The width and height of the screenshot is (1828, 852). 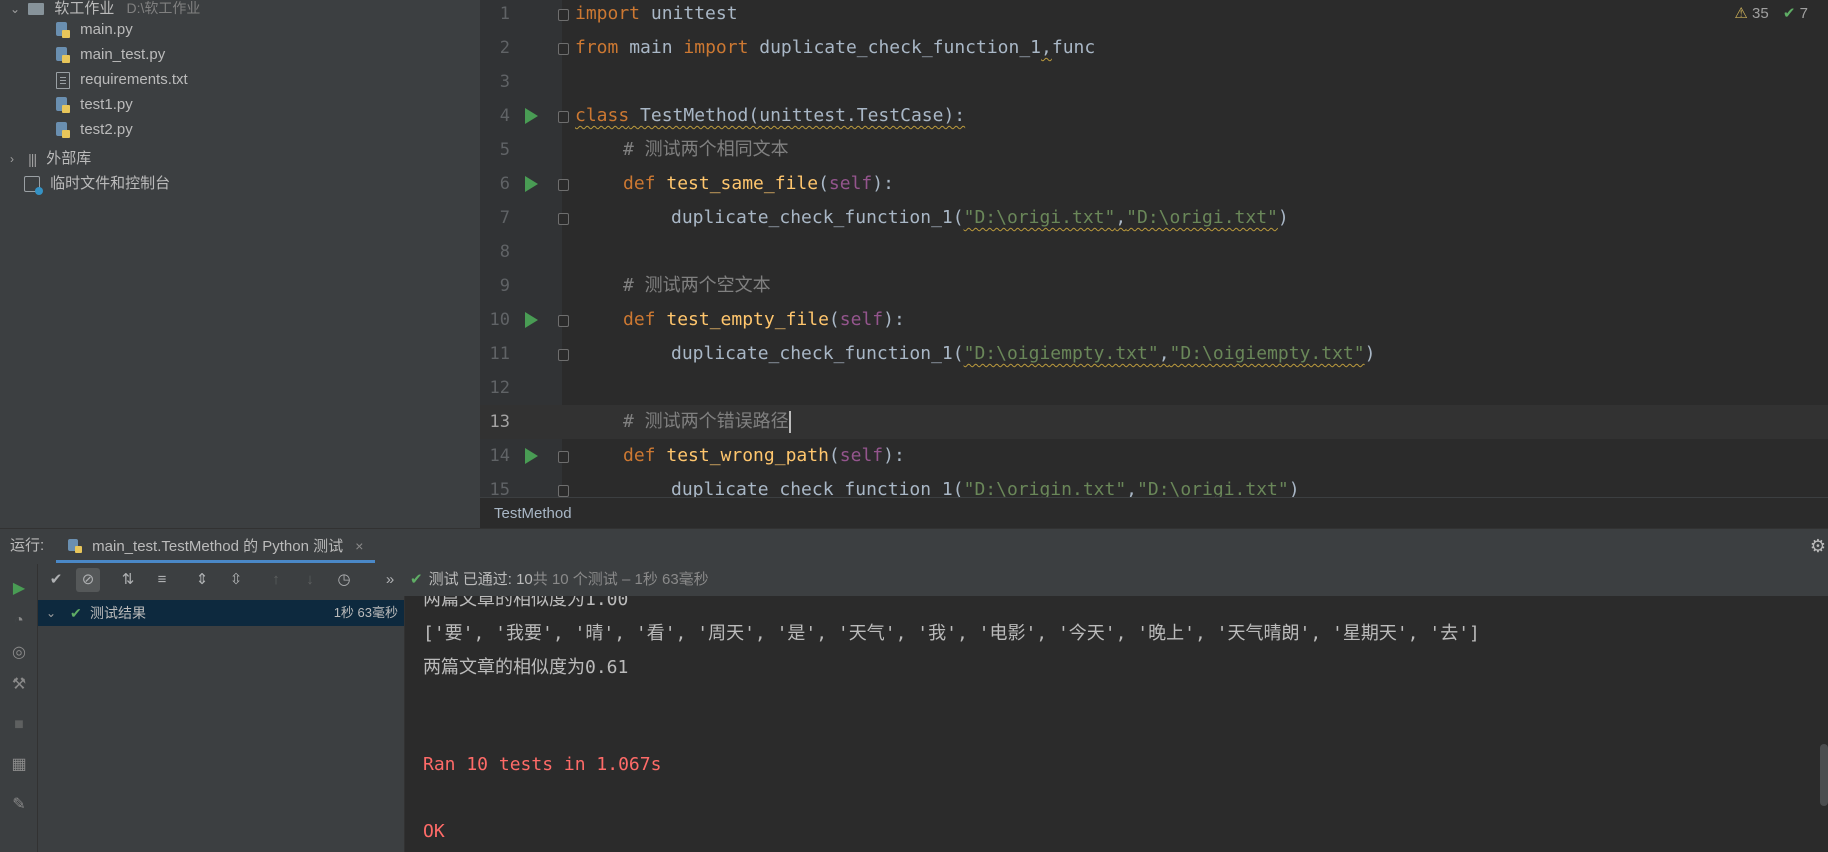 What do you see at coordinates (94, 29) in the screenshot?
I see `tree-file-main-py: main.py` at bounding box center [94, 29].